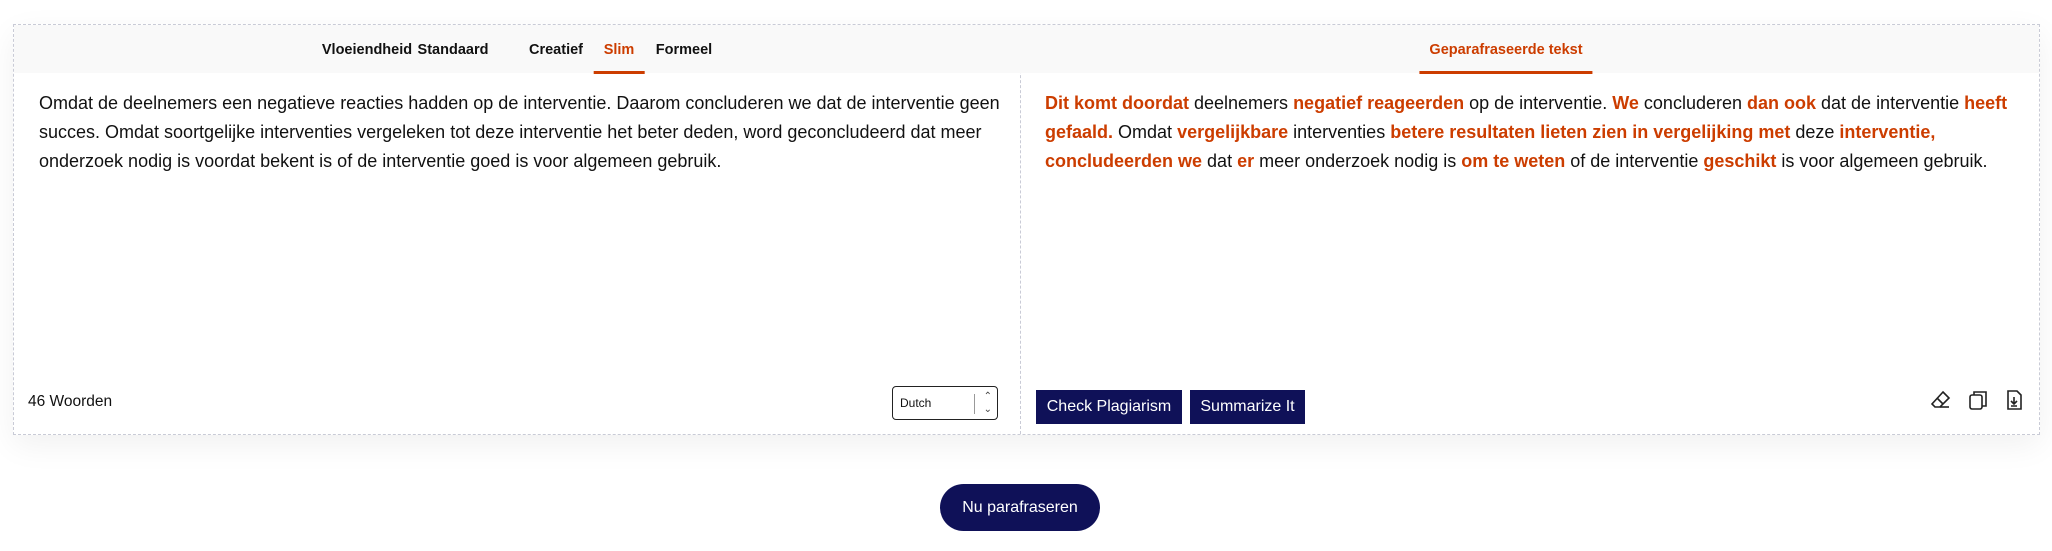 The image size is (2052, 551). I want to click on summarize-button: Summarize It, so click(1247, 407).